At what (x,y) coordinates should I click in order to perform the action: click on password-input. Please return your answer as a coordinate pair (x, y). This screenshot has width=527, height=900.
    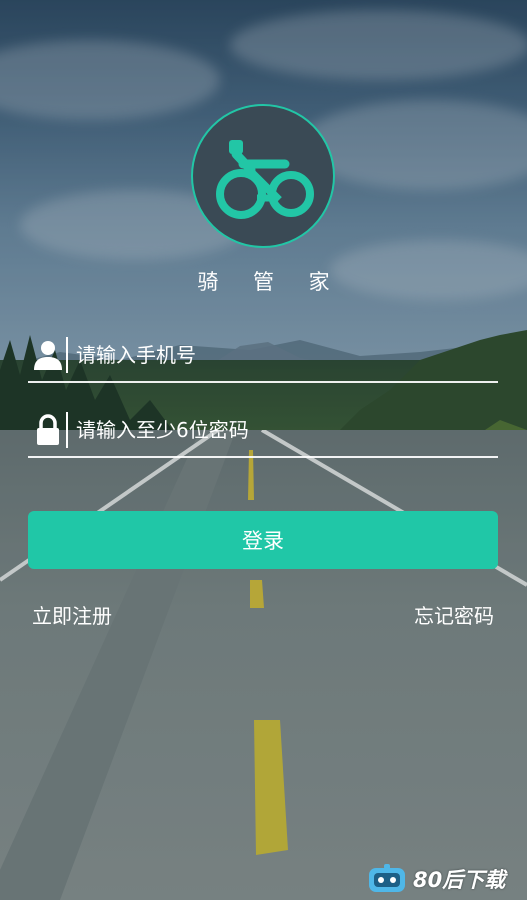
    Looking at the image, I should click on (281, 430).